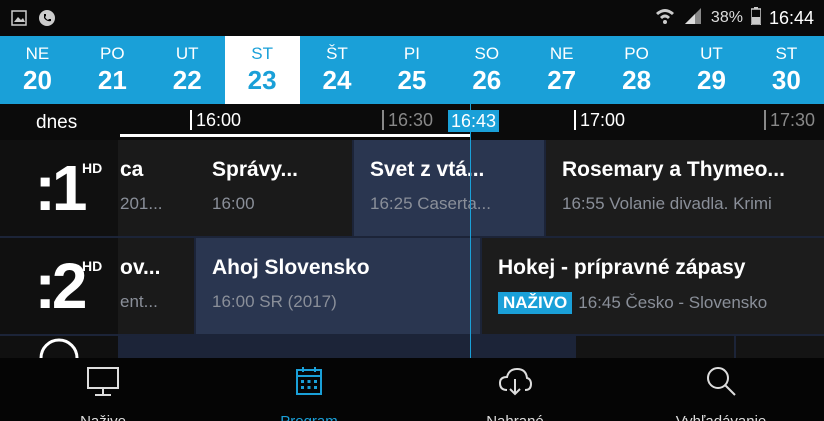 The image size is (824, 421). Describe the element at coordinates (187, 80) in the screenshot. I see `date-num: 22` at that location.